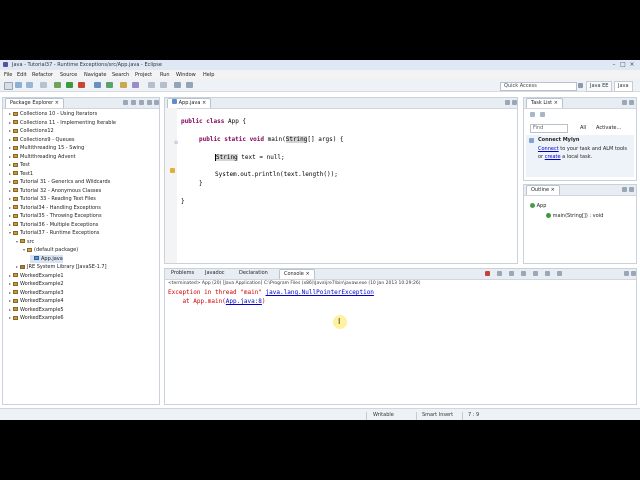  What do you see at coordinates (182, 273) in the screenshot?
I see `tab-problems: Problems` at bounding box center [182, 273].